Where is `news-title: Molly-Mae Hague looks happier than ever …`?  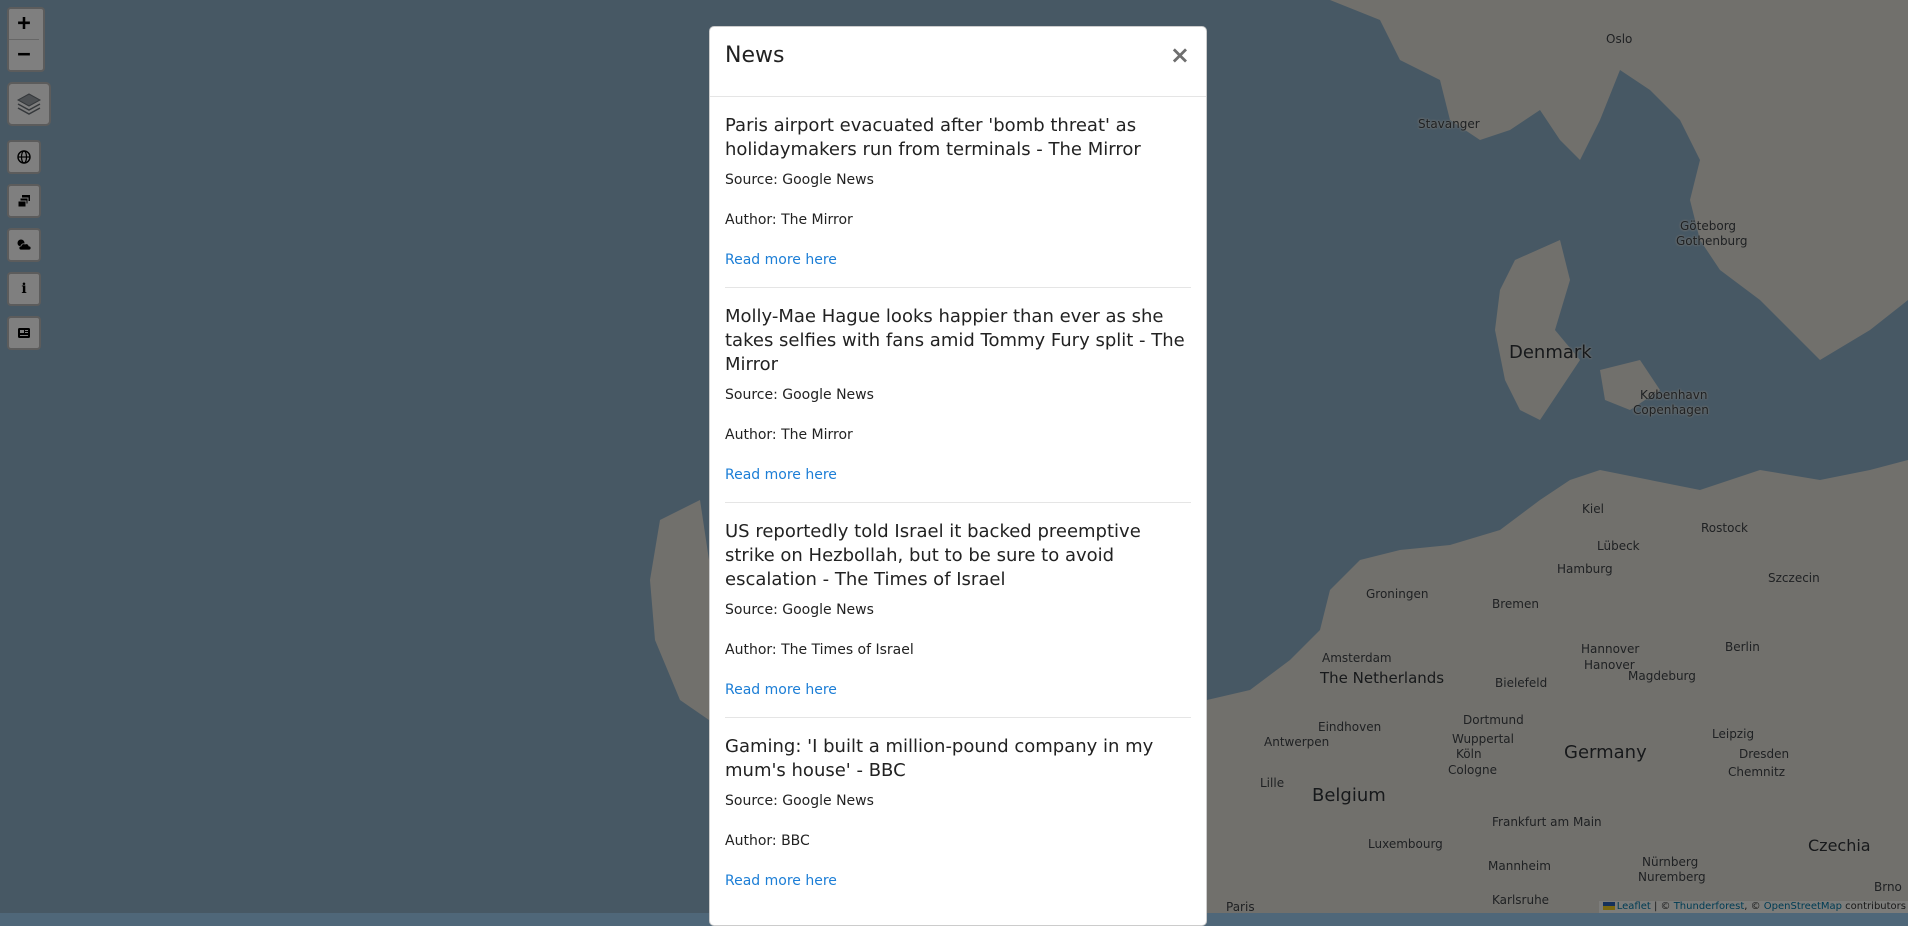 news-title: Molly-Mae Hague looks happier than ever … is located at coordinates (955, 340).